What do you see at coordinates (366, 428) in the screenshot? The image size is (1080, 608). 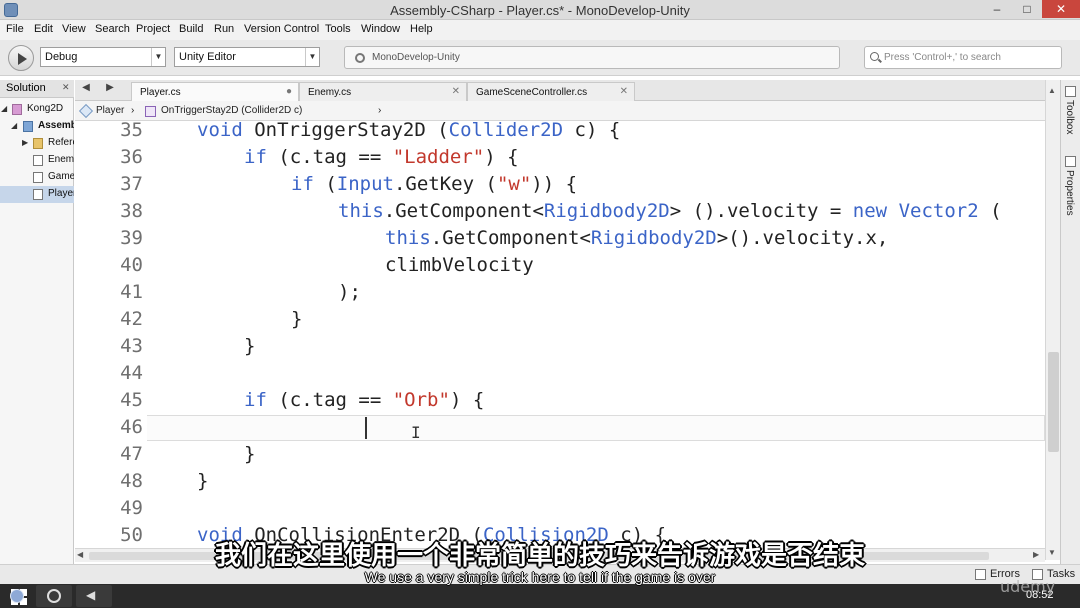 I see `text-caret` at bounding box center [366, 428].